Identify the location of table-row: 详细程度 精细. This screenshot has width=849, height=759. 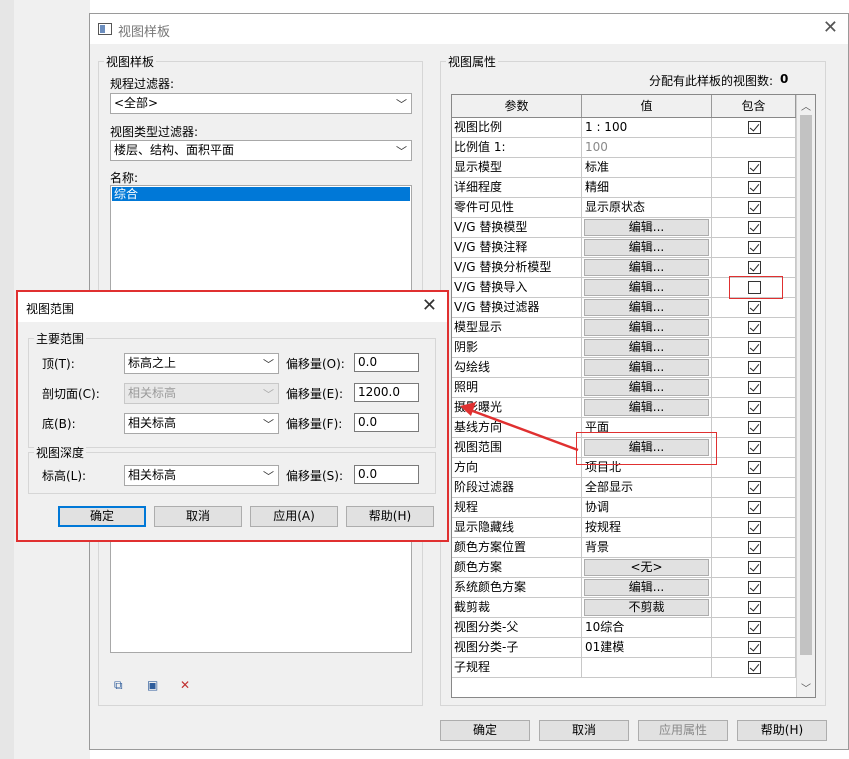
(624, 188).